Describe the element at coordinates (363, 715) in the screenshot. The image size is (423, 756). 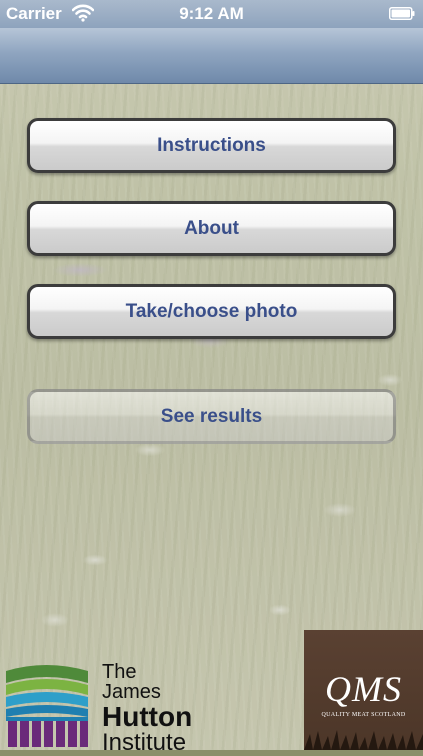
I see `qms-subtitle: QUALITY MEAT SCOTLAND` at that location.